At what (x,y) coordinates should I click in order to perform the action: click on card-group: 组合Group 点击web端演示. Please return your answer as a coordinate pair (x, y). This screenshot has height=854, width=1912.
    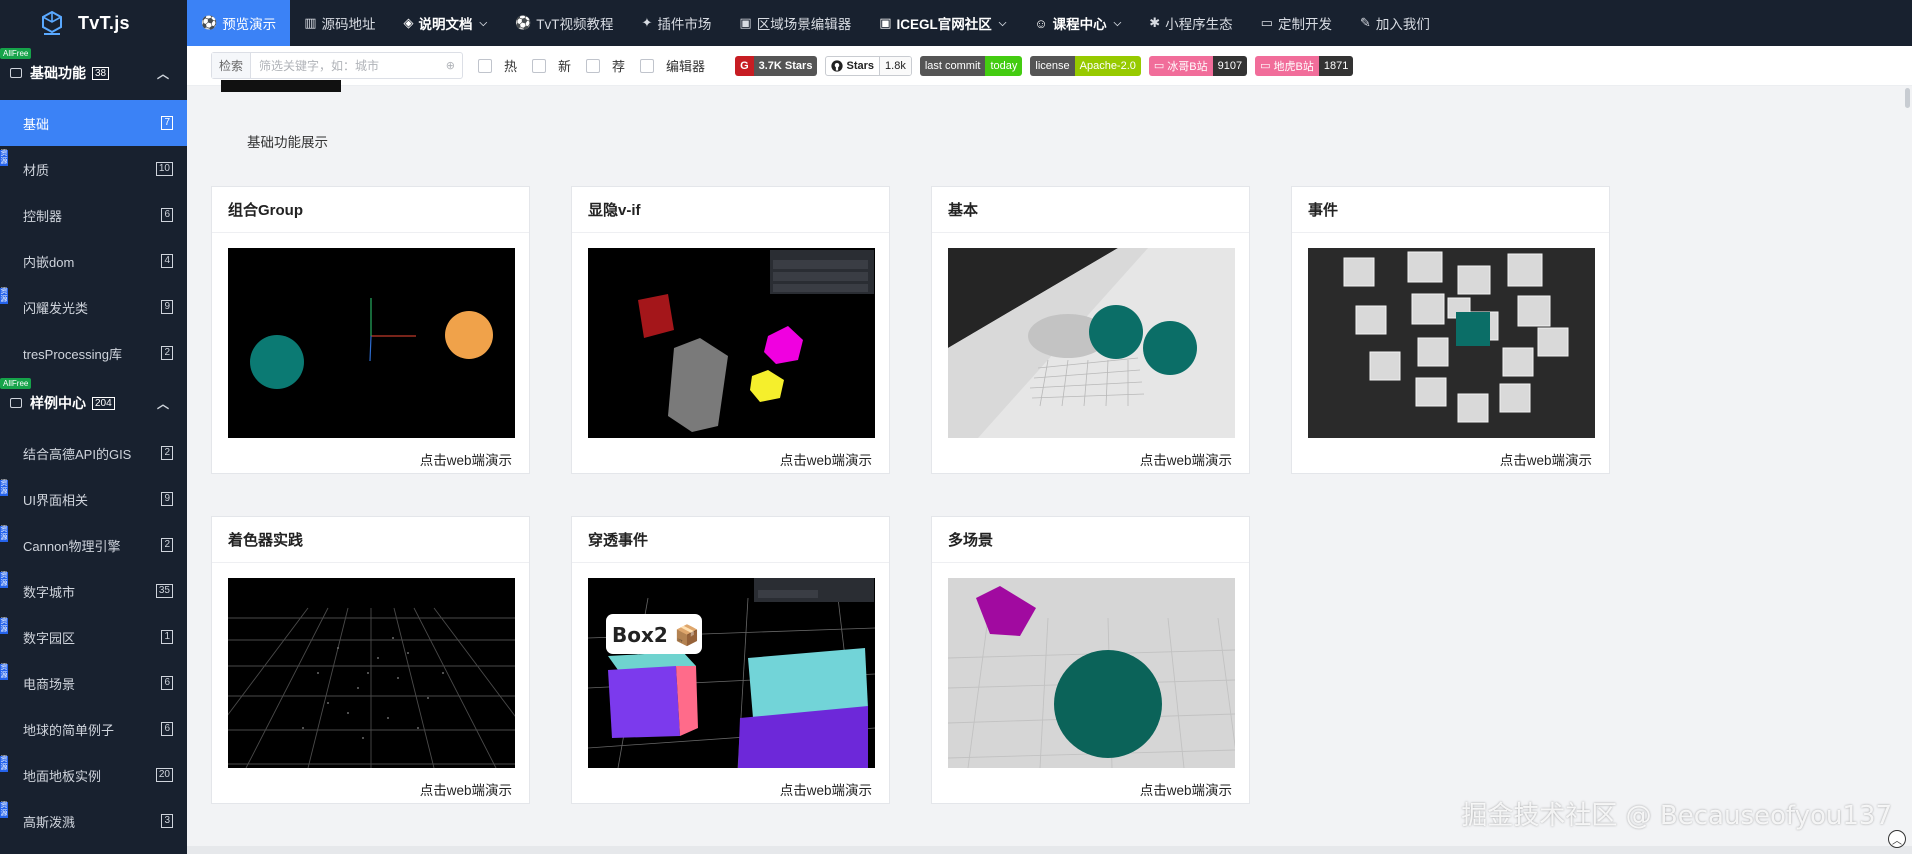
    Looking at the image, I should click on (370, 330).